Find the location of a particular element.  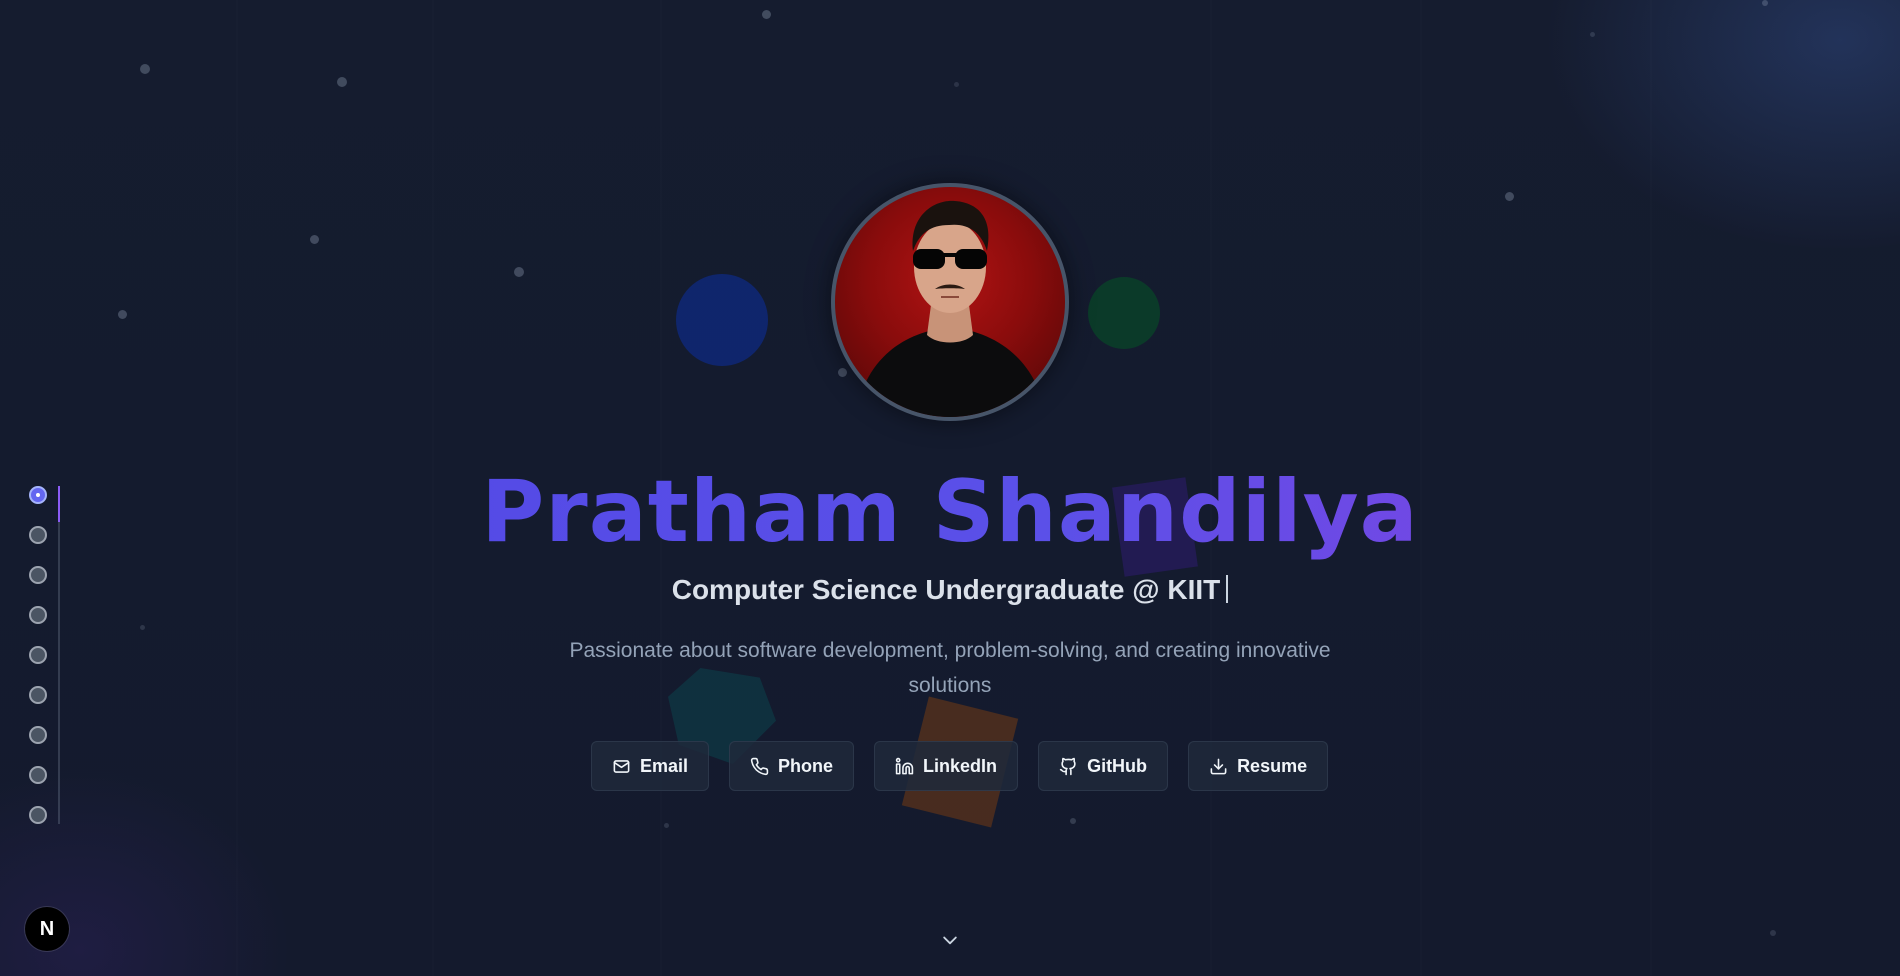

phone-label: Phone is located at coordinates (806, 765).